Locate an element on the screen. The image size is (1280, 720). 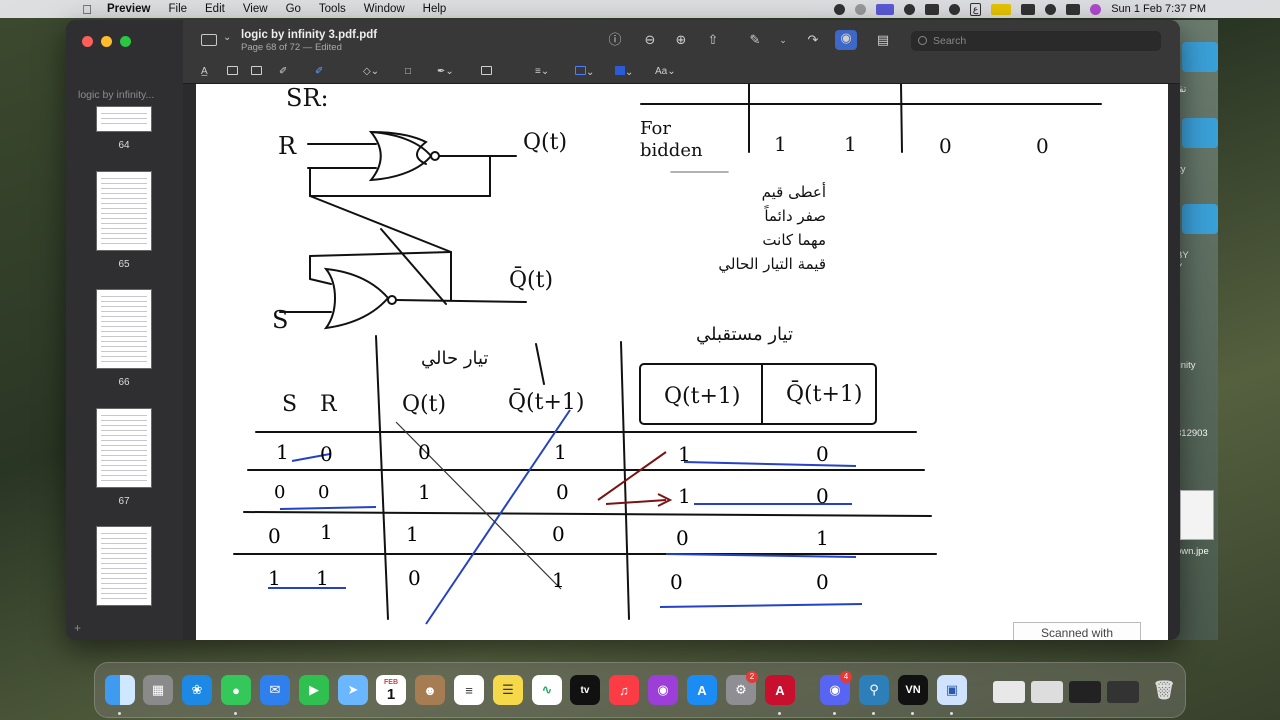
menu-app-preview: Preview is located at coordinates (128, 9).